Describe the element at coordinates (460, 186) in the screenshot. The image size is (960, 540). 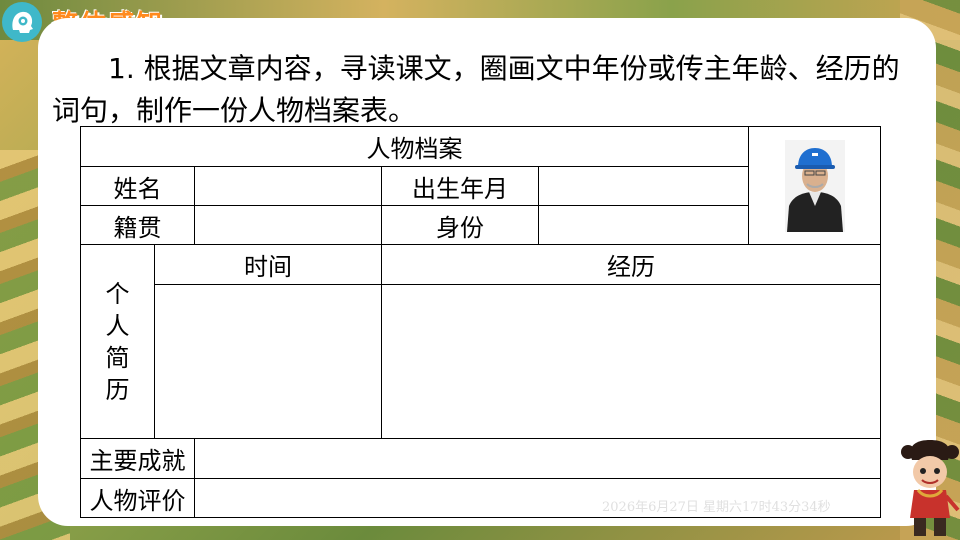
I see `birth-label: 出生年月` at that location.